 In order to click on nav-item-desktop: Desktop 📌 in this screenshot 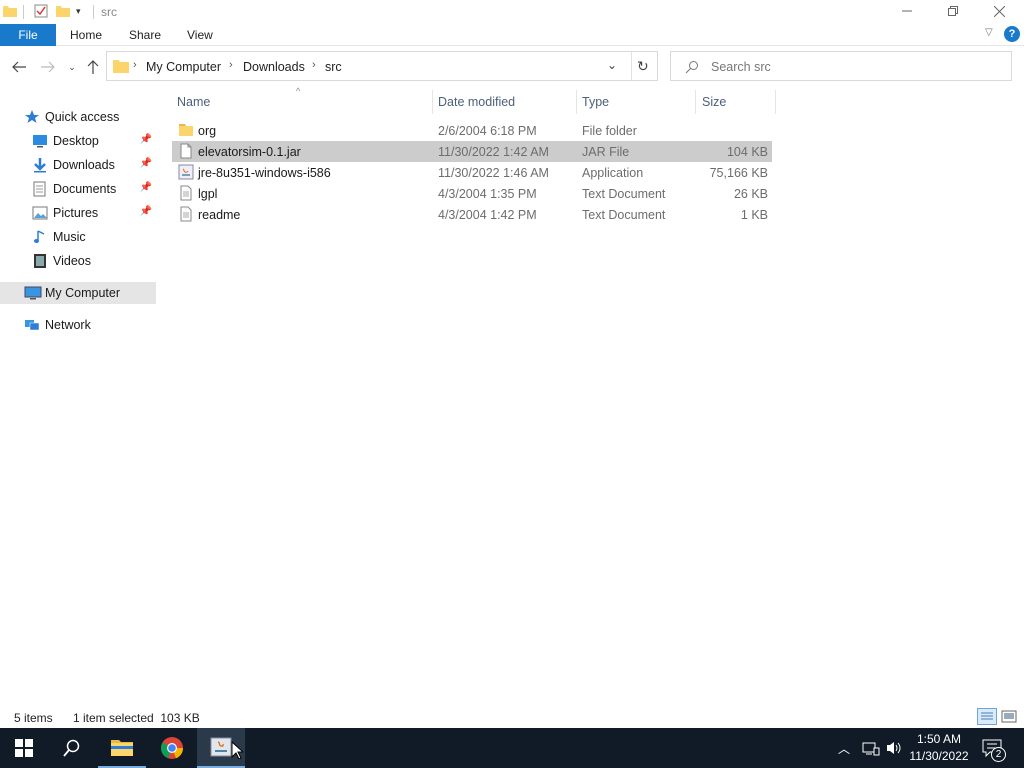, I will do `click(78, 141)`.